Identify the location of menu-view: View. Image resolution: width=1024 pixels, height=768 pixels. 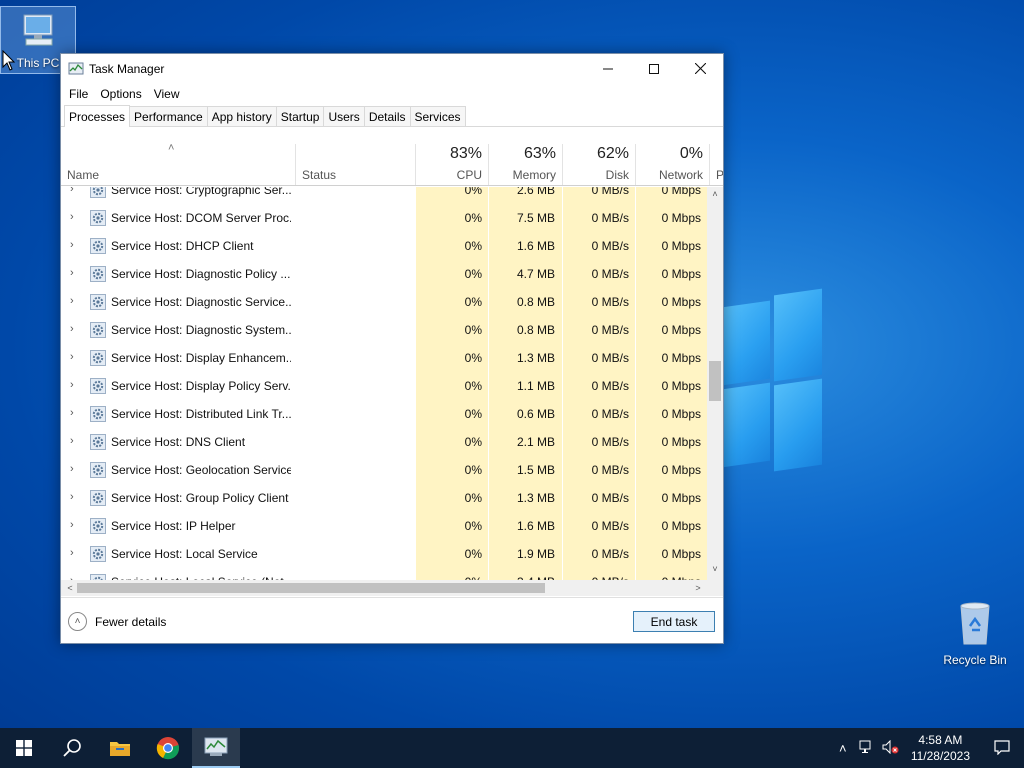
(167, 94).